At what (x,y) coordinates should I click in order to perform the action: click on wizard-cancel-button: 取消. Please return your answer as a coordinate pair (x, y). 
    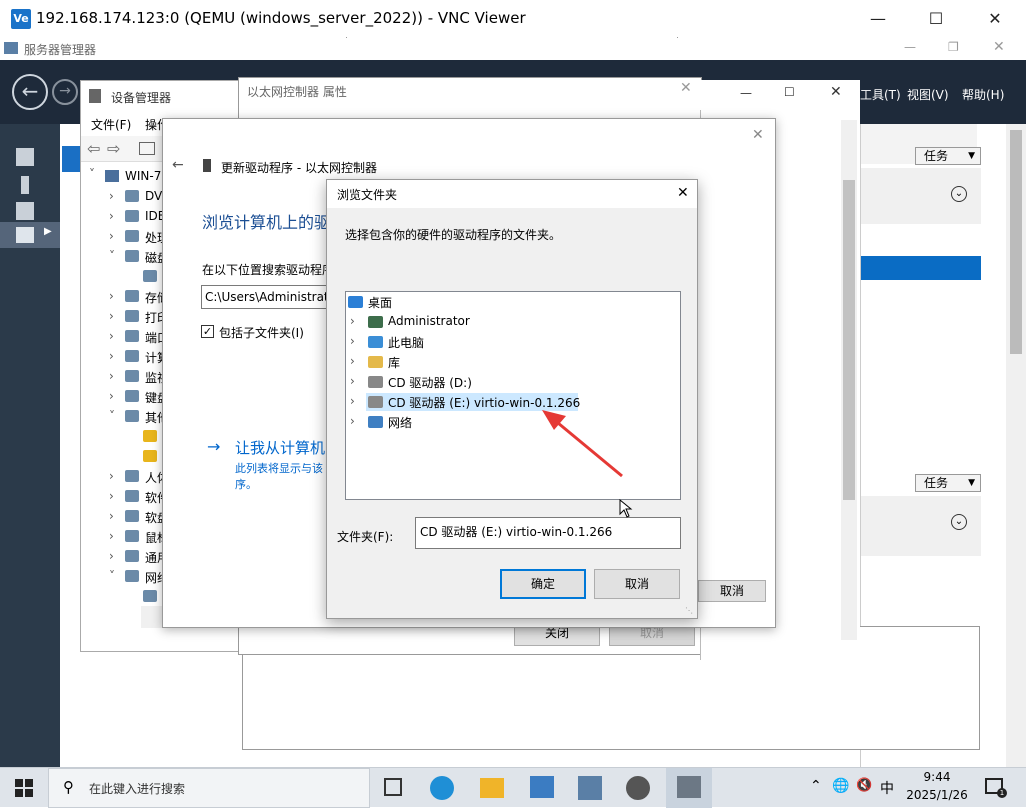
    Looking at the image, I should click on (732, 591).